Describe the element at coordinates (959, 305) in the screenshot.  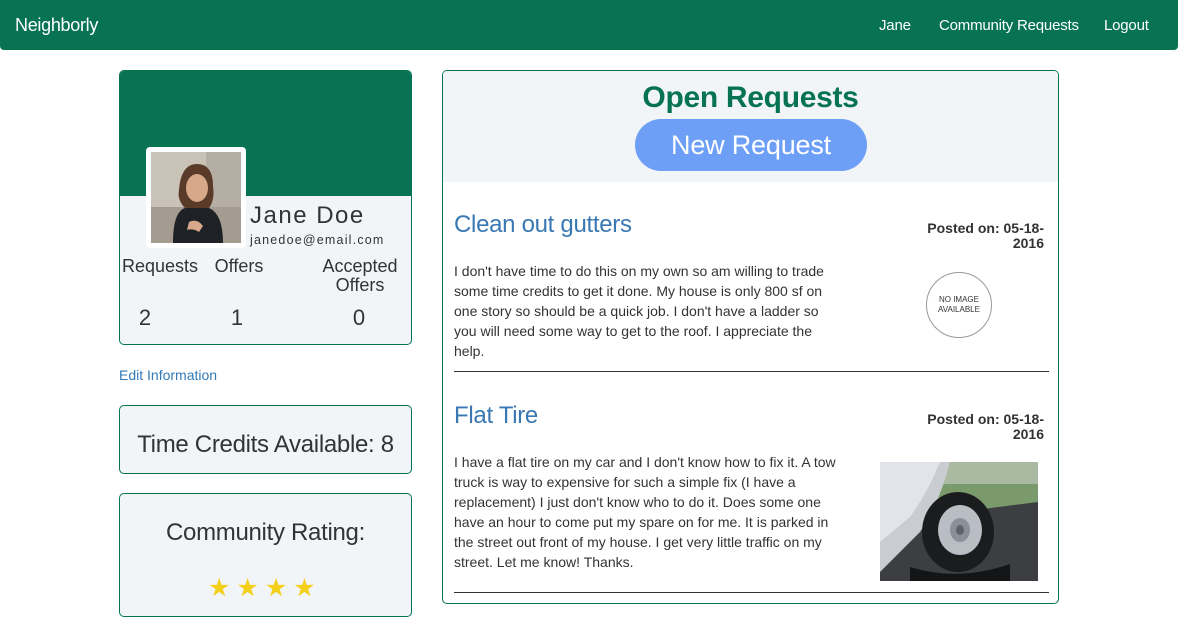
I see `no-image-placeholder: NO IMAGE AVAILABLE` at that location.